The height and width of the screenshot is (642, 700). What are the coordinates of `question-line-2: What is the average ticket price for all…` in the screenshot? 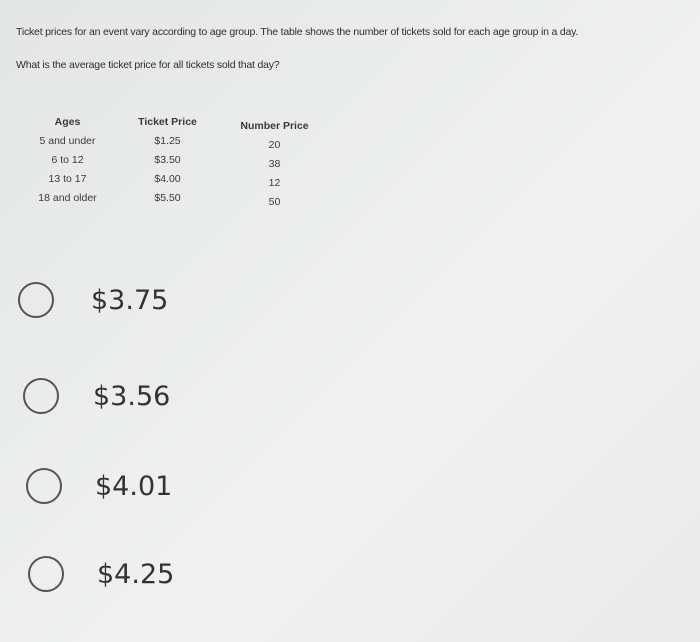 It's located at (148, 65).